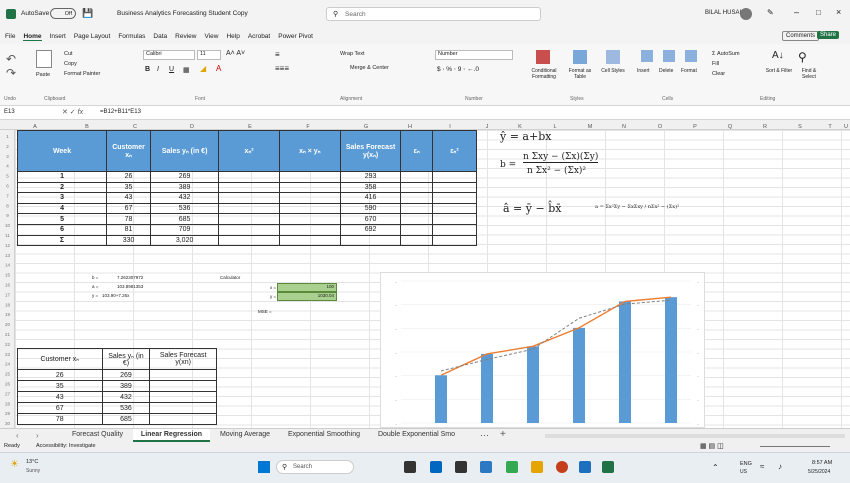 The width and height of the screenshot is (850, 483). Describe the element at coordinates (8, 304) in the screenshot. I see `row-header: 18` at that location.